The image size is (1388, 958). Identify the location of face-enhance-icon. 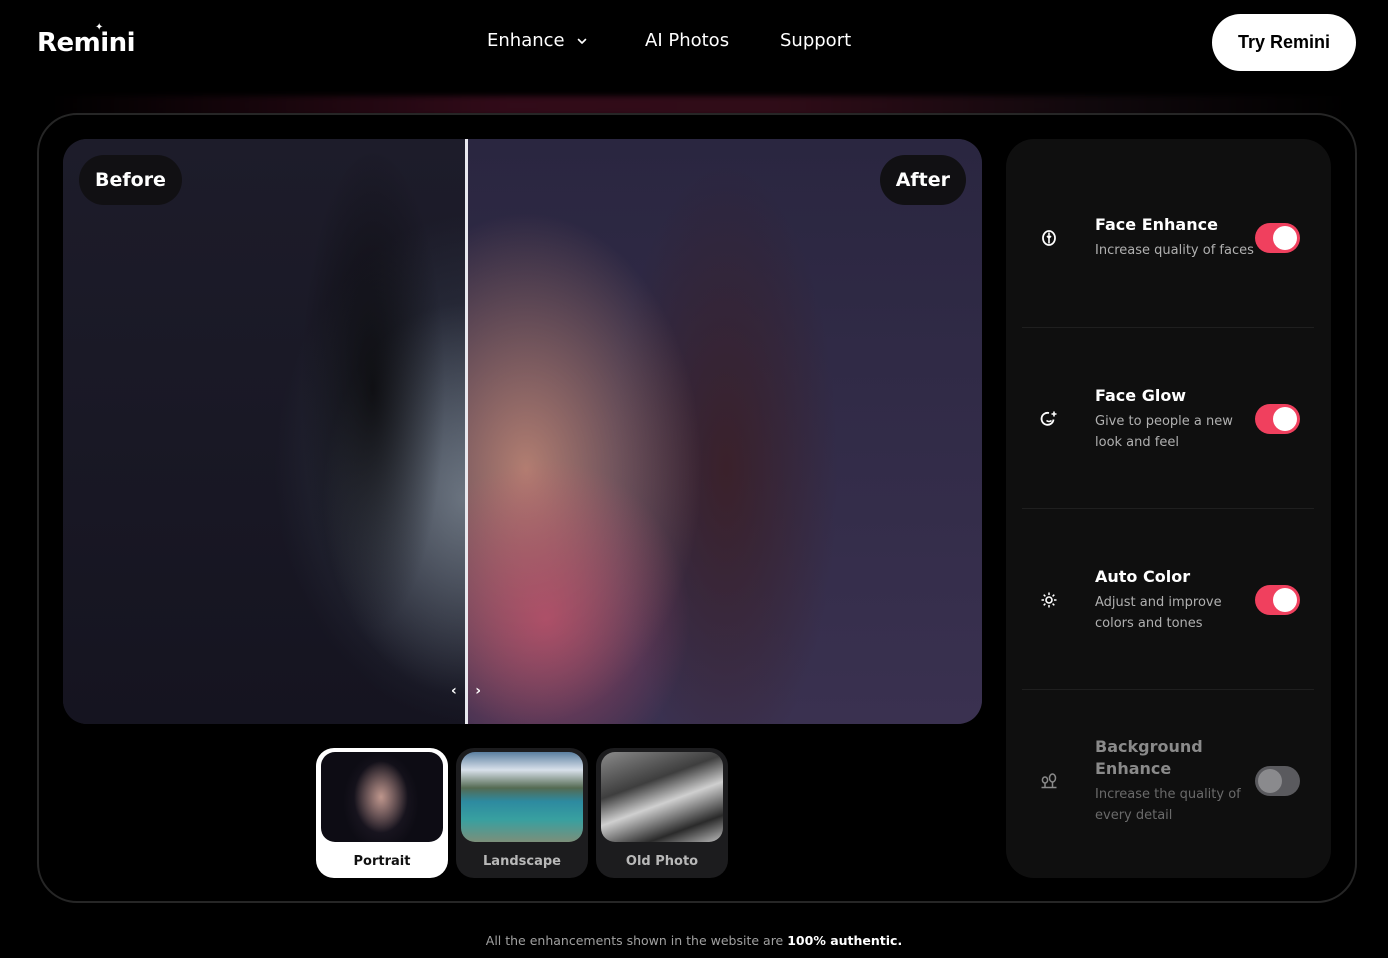
(1049, 237).